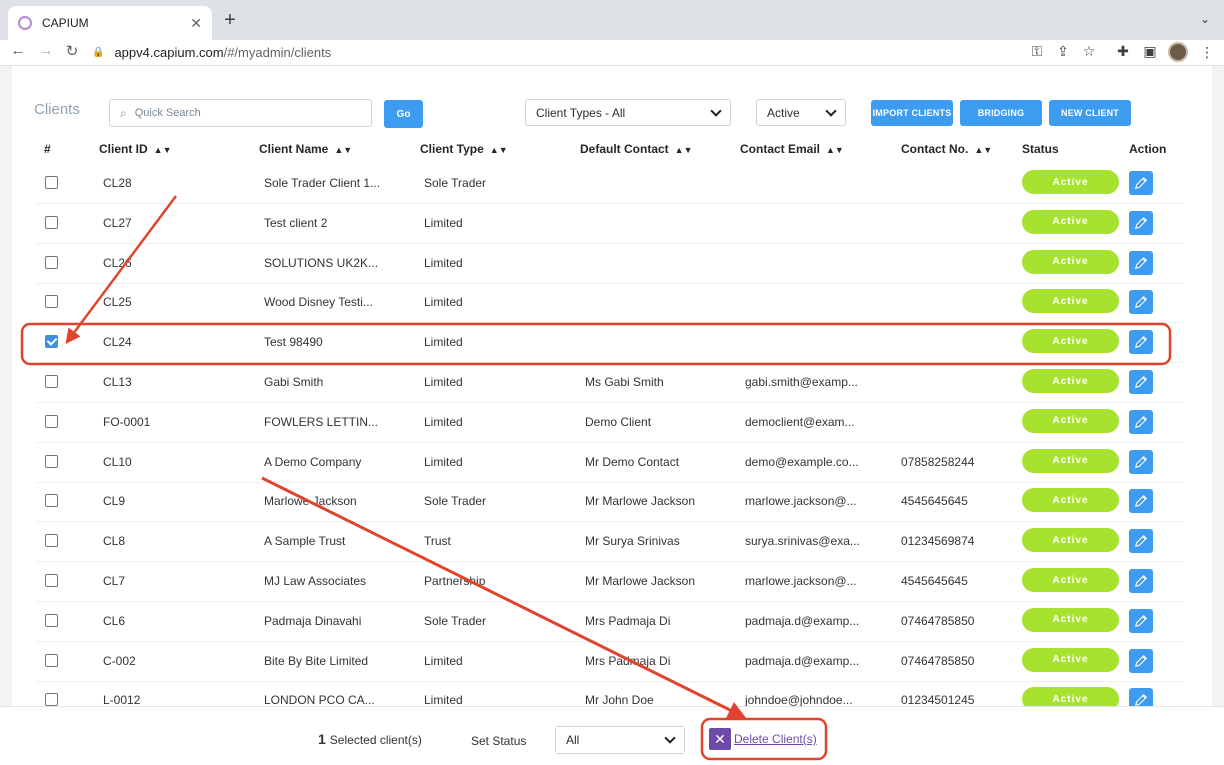 The width and height of the screenshot is (1224, 765). What do you see at coordinates (315, 581) in the screenshot?
I see `client-name-cell: MJ Law Associates` at bounding box center [315, 581].